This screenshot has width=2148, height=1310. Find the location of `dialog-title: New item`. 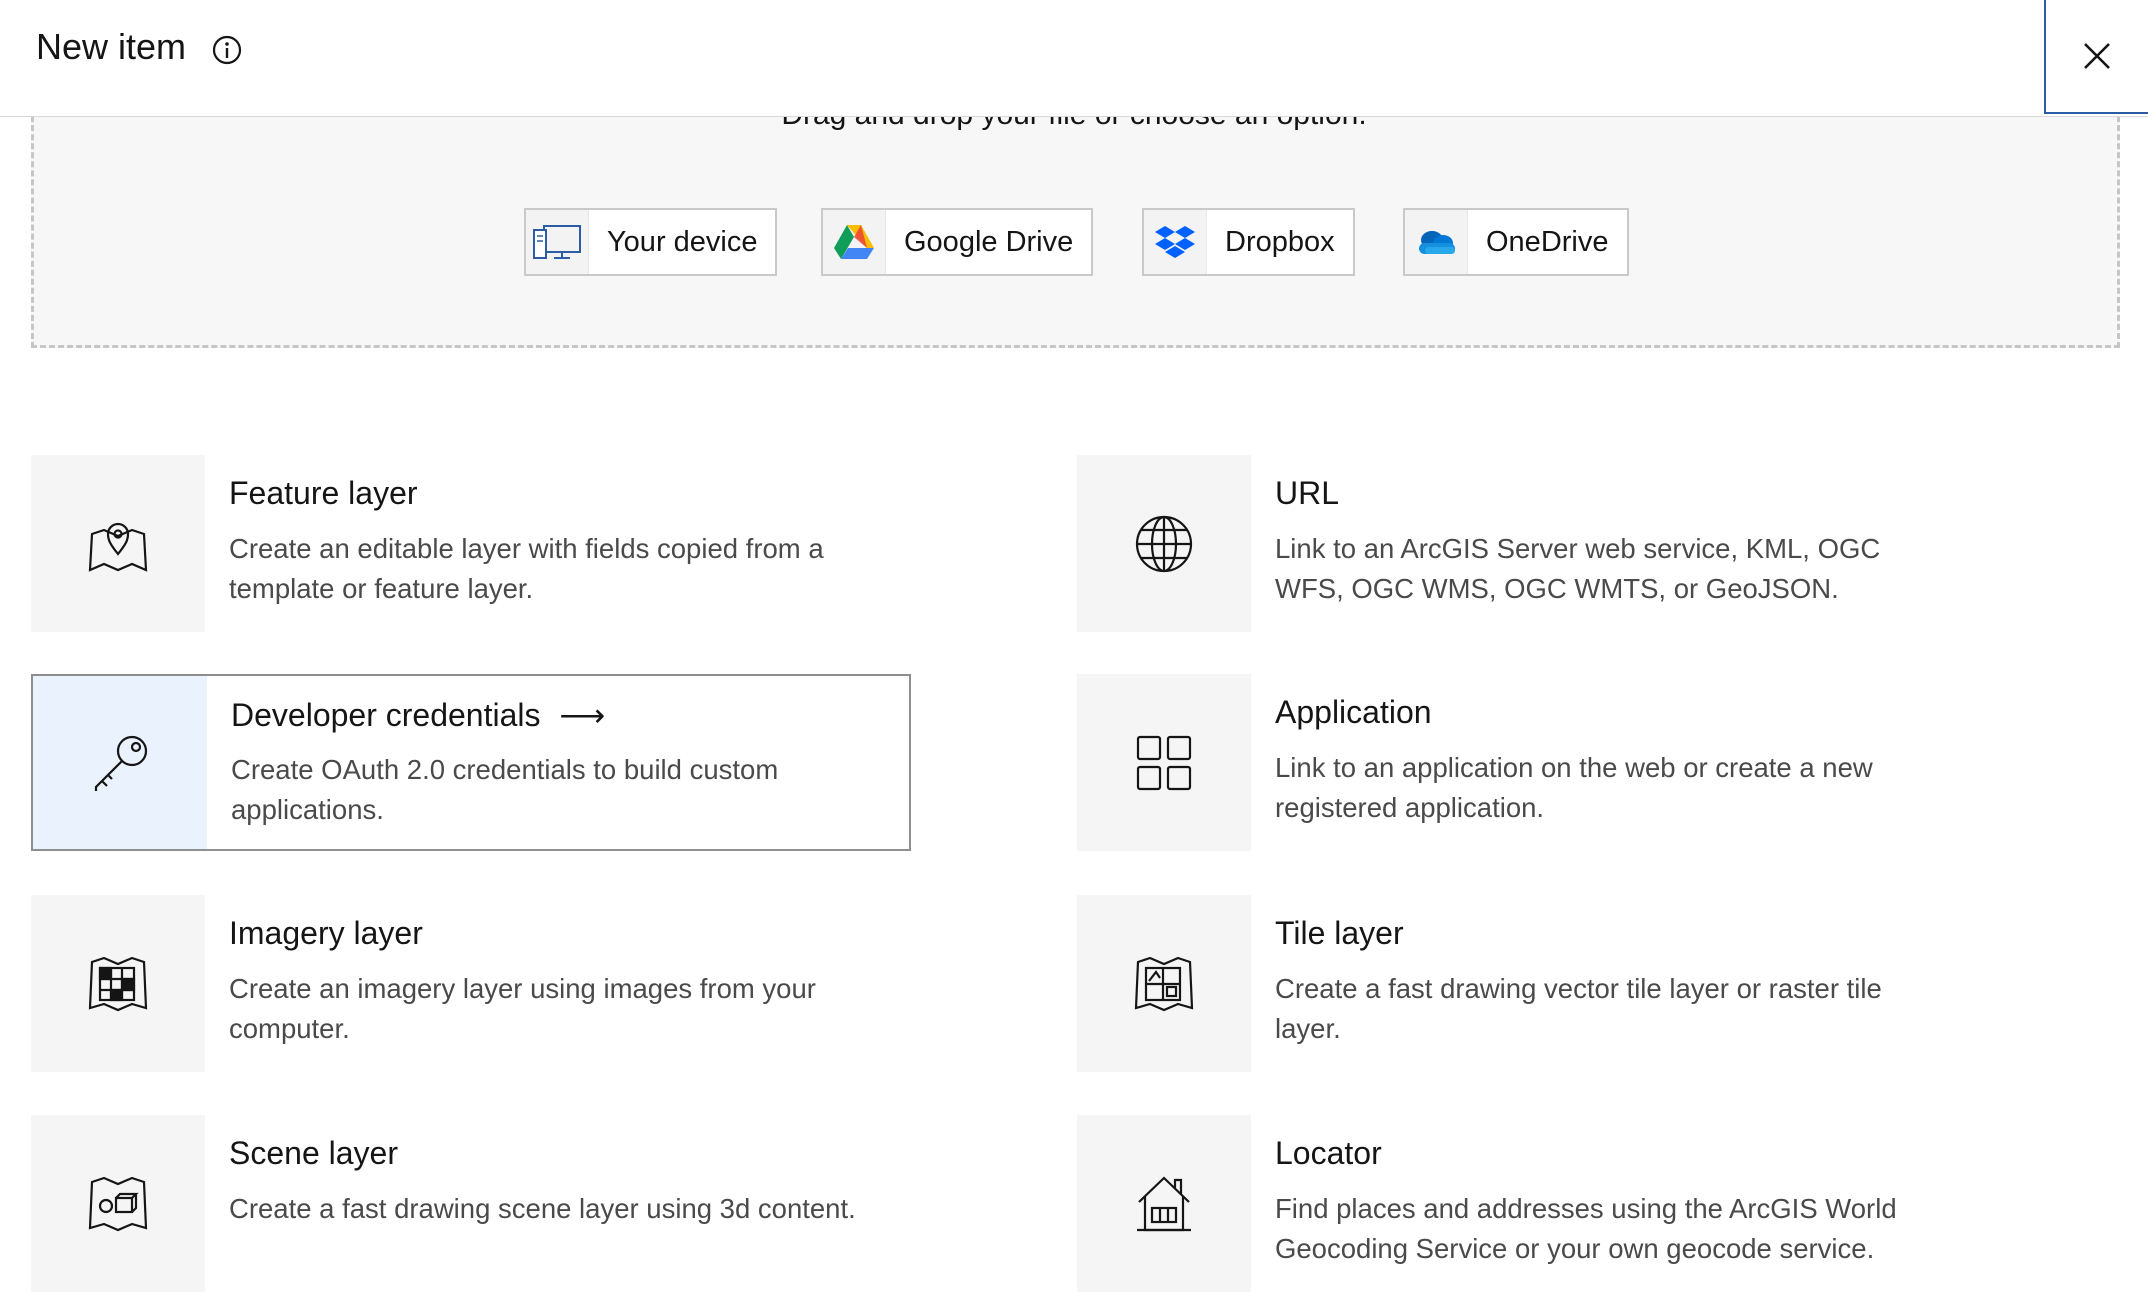

dialog-title: New item is located at coordinates (111, 46).